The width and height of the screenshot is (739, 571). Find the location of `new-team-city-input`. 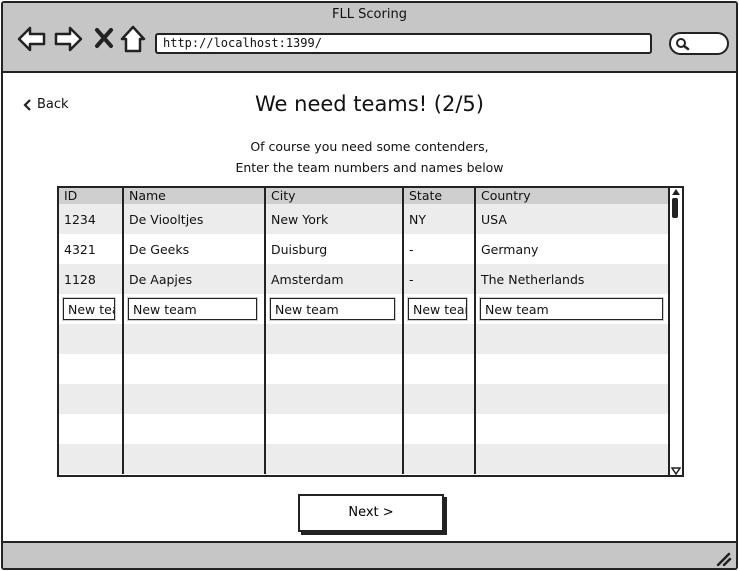

new-team-city-input is located at coordinates (332, 309).